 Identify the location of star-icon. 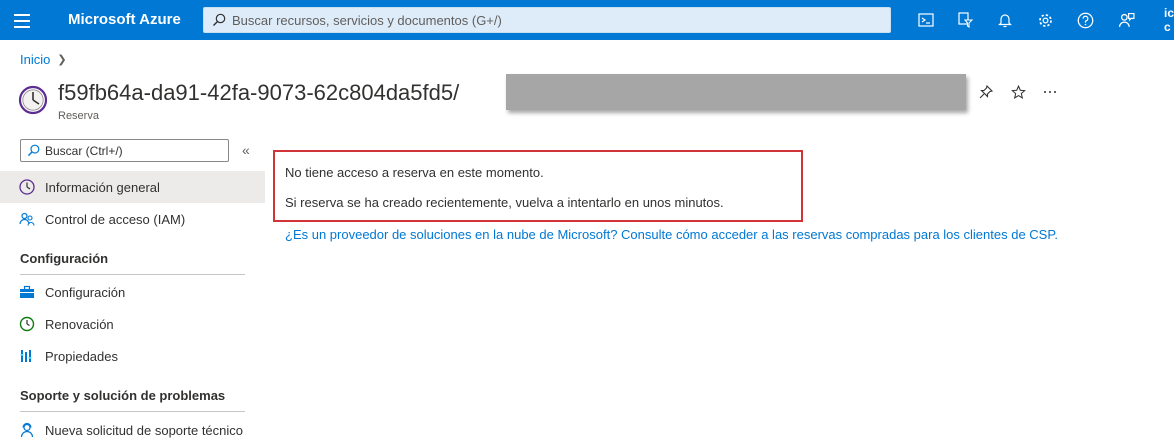
(1018, 92).